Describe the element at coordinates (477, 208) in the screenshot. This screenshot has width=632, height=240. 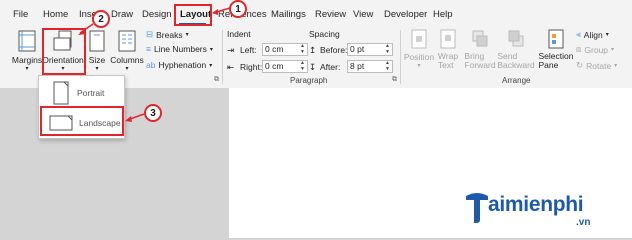
I see `watermark-t-icon` at that location.